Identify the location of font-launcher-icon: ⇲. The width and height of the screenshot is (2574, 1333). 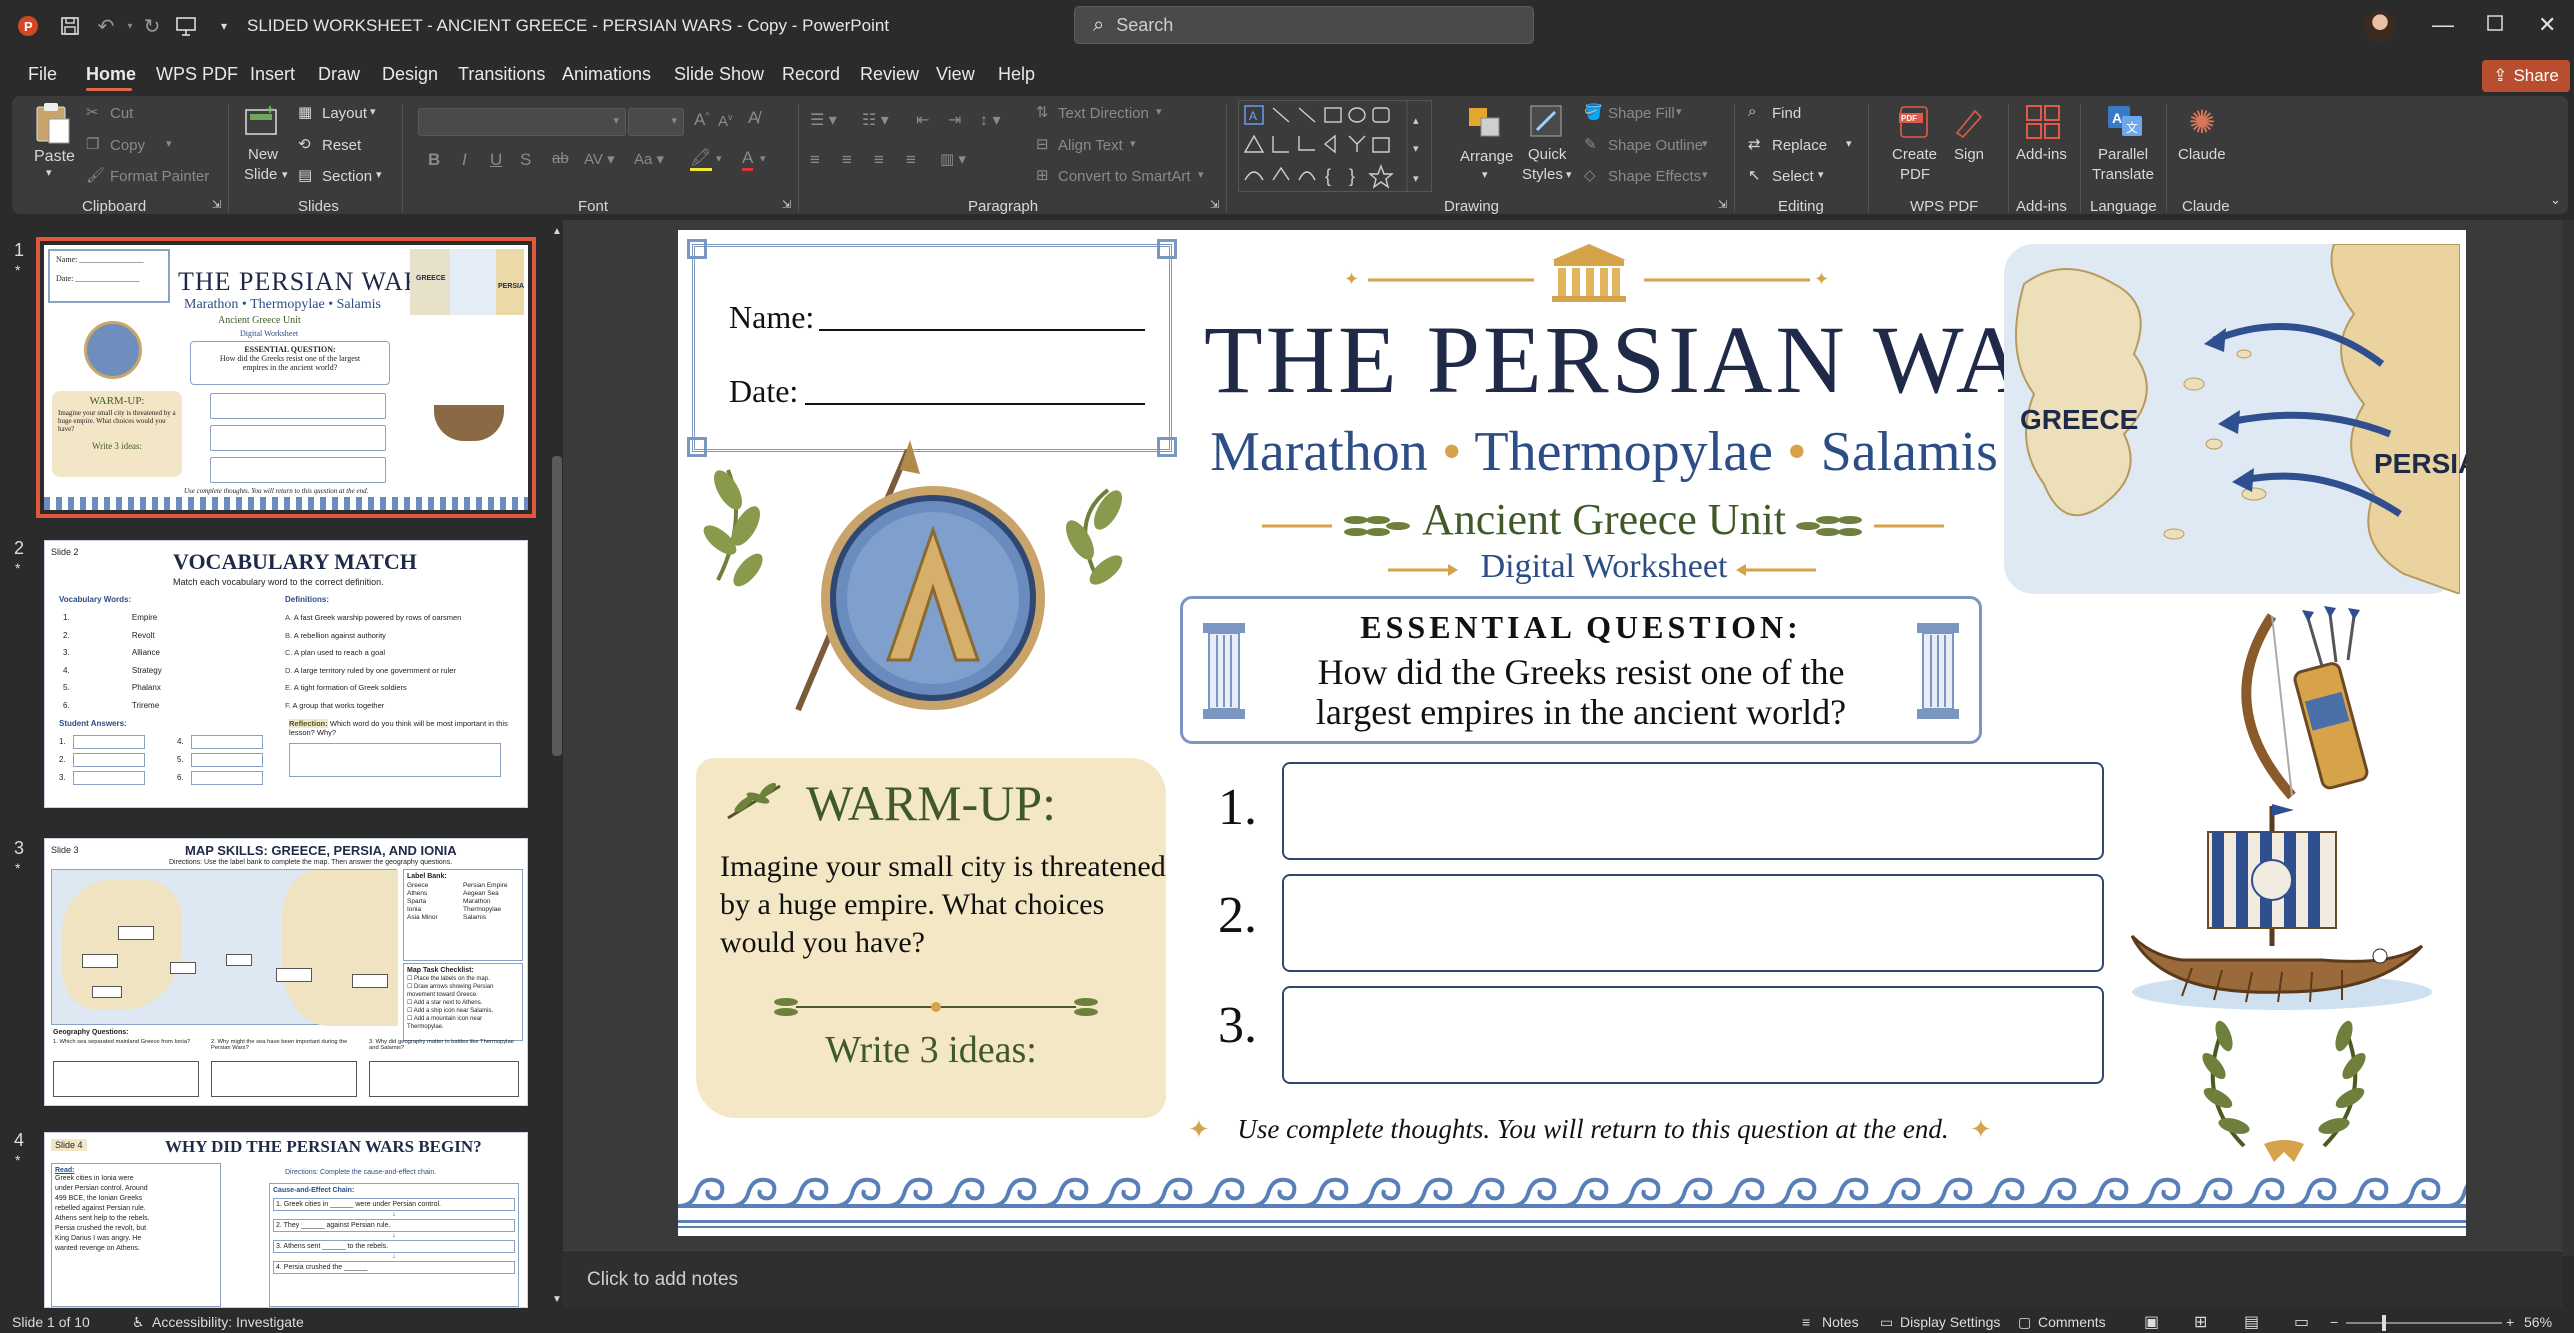
(786, 204).